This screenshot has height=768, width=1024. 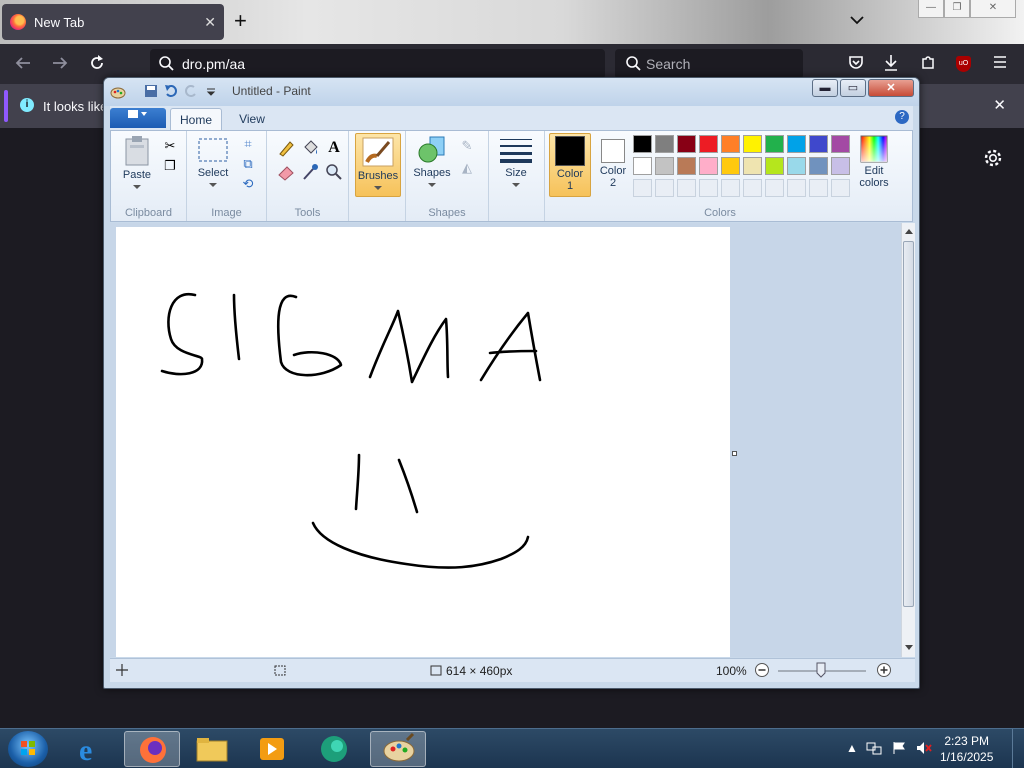 What do you see at coordinates (853, 88) in the screenshot?
I see `paint-maximize-button: ▭` at bounding box center [853, 88].